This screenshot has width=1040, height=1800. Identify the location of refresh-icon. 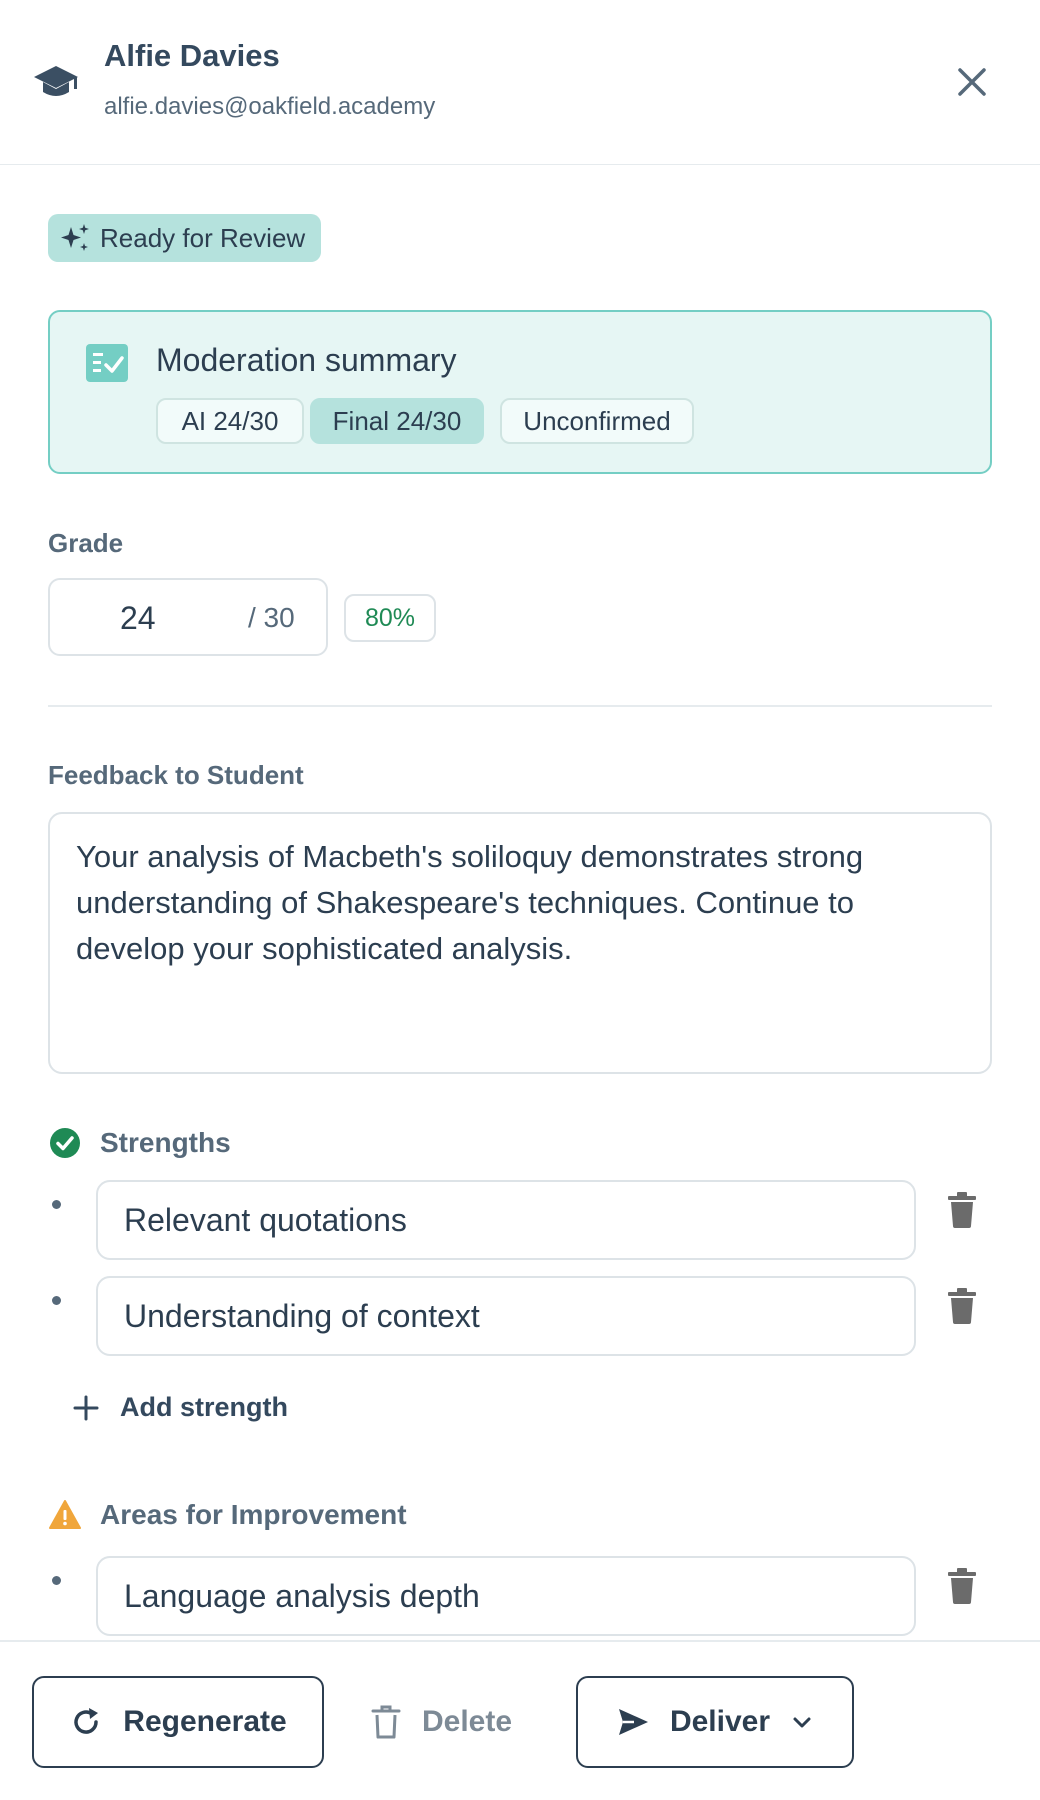
(86, 1721).